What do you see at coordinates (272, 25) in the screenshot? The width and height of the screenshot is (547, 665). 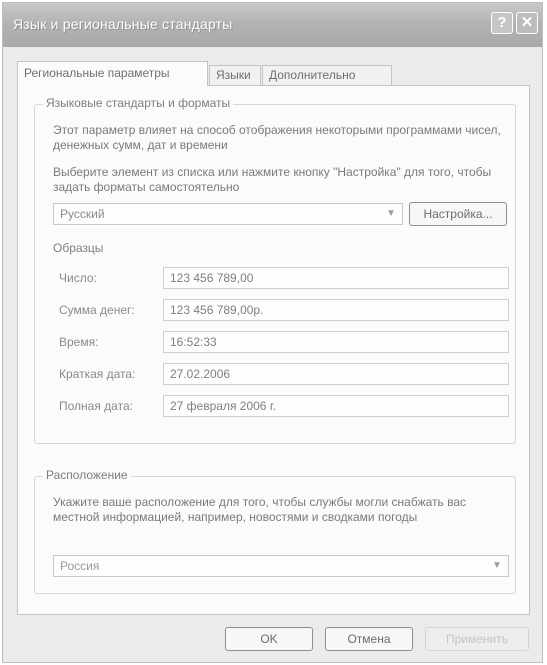 I see `title-bar: Язык и региональные стандарты ? ✕` at bounding box center [272, 25].